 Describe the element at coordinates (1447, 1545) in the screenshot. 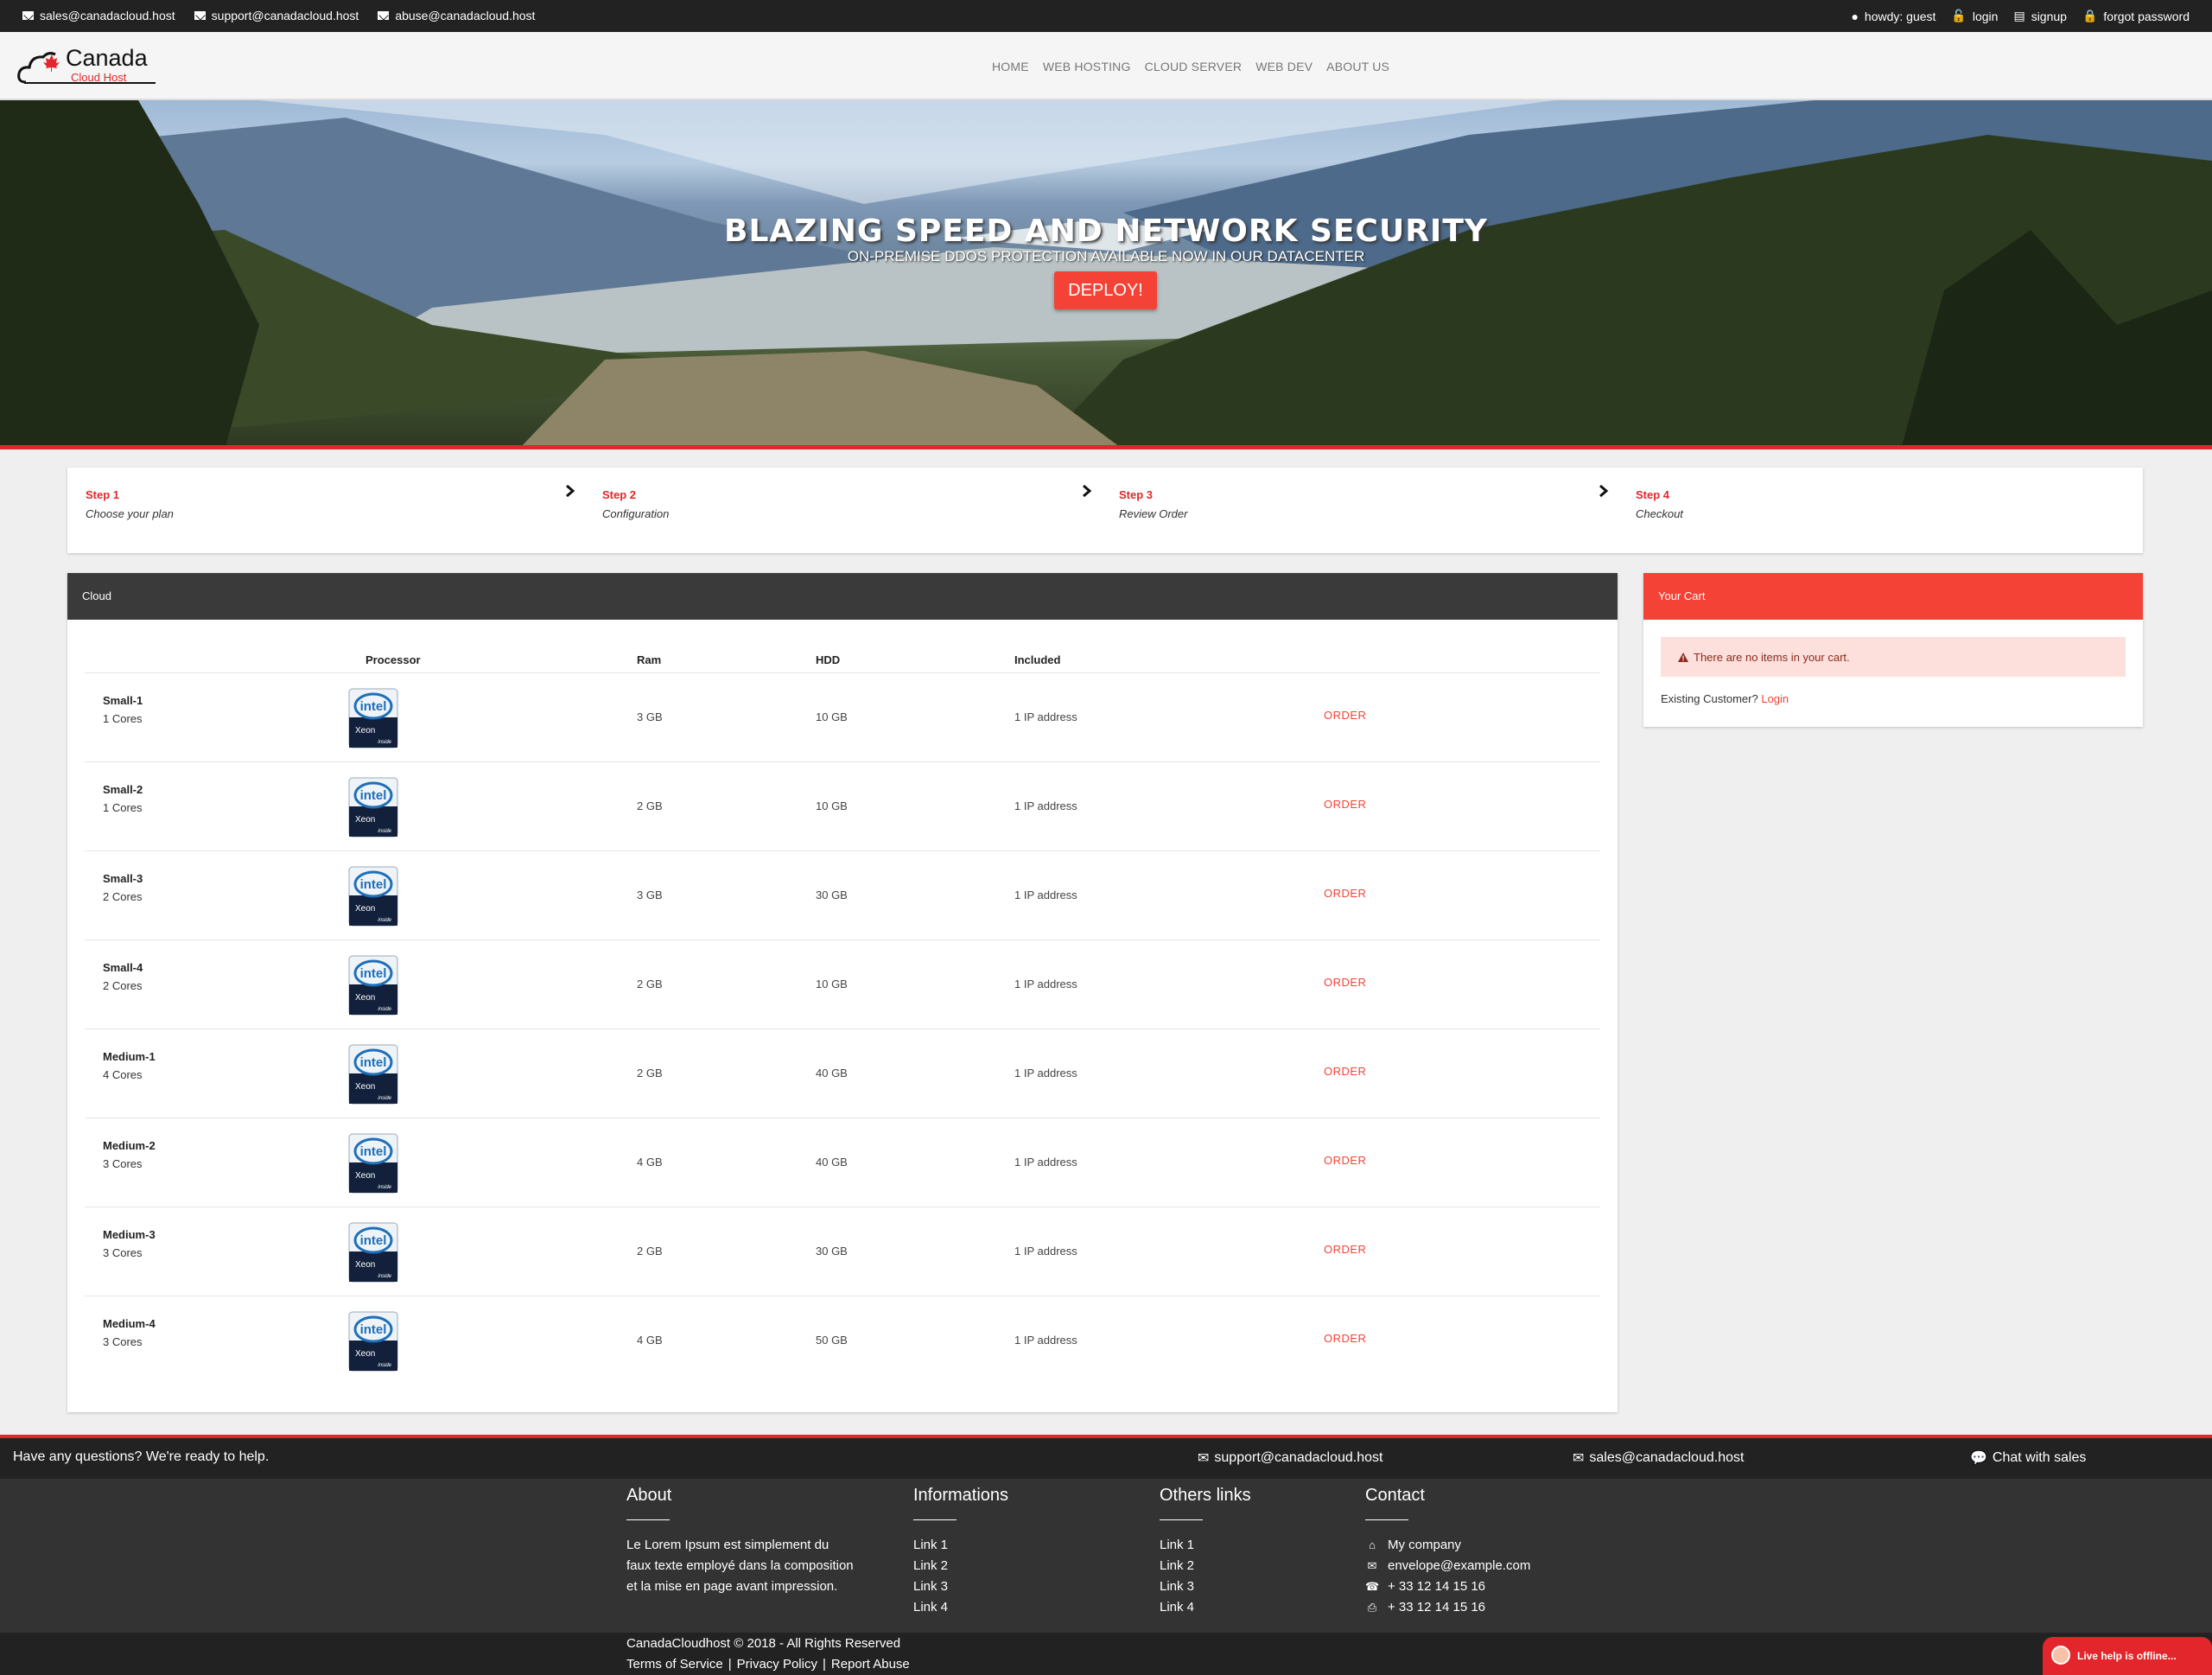

I see `contact-company: ⌂ My company` at that location.